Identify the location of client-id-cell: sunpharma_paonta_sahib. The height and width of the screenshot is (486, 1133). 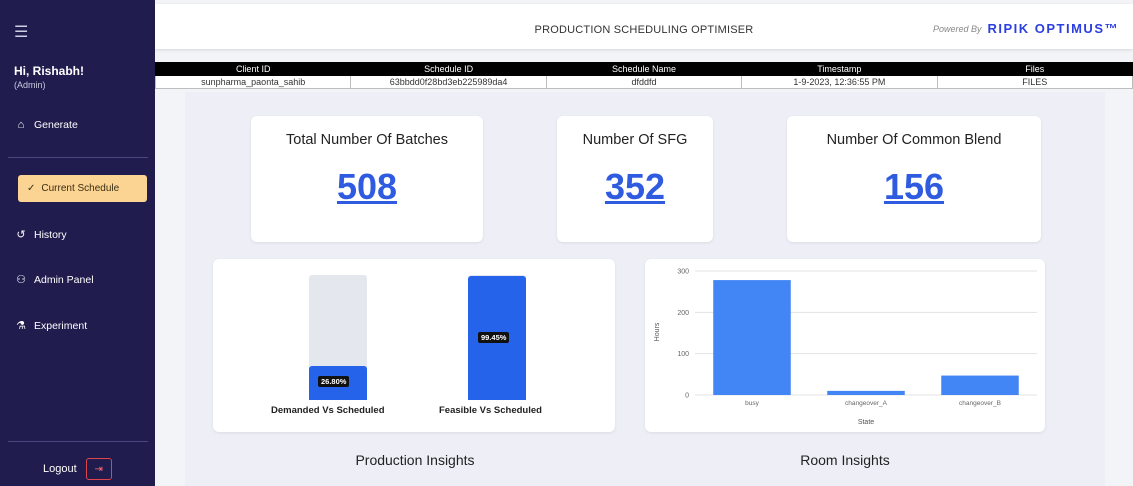
(253, 82).